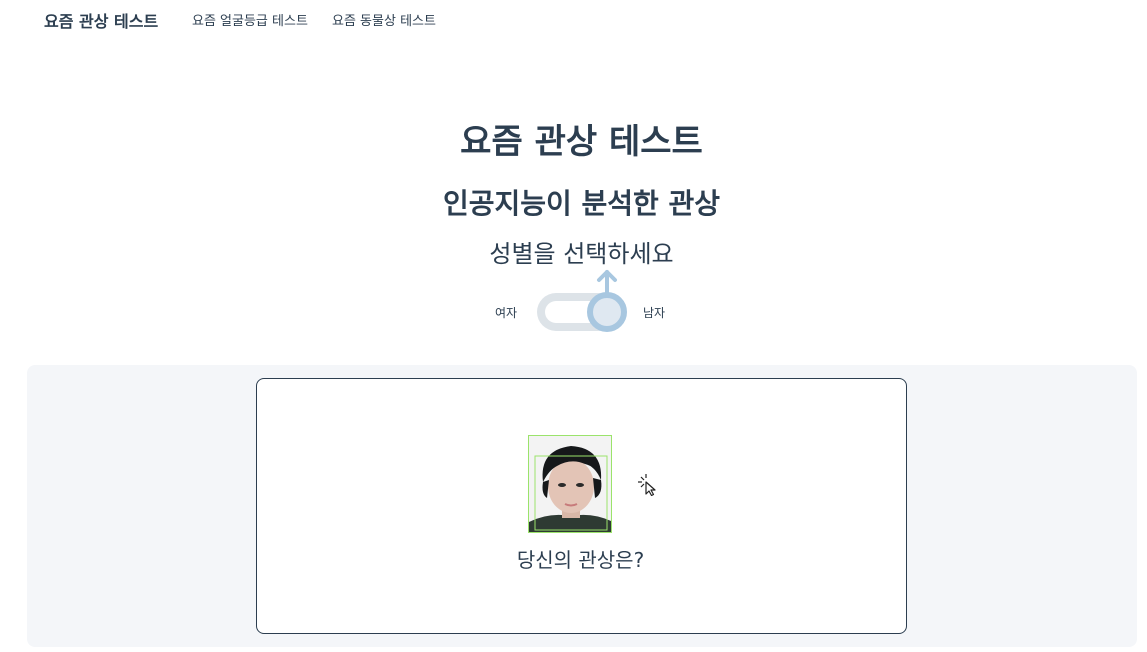  Describe the element at coordinates (580, 560) in the screenshot. I see `result-prompt: 당신의 관상은?` at that location.